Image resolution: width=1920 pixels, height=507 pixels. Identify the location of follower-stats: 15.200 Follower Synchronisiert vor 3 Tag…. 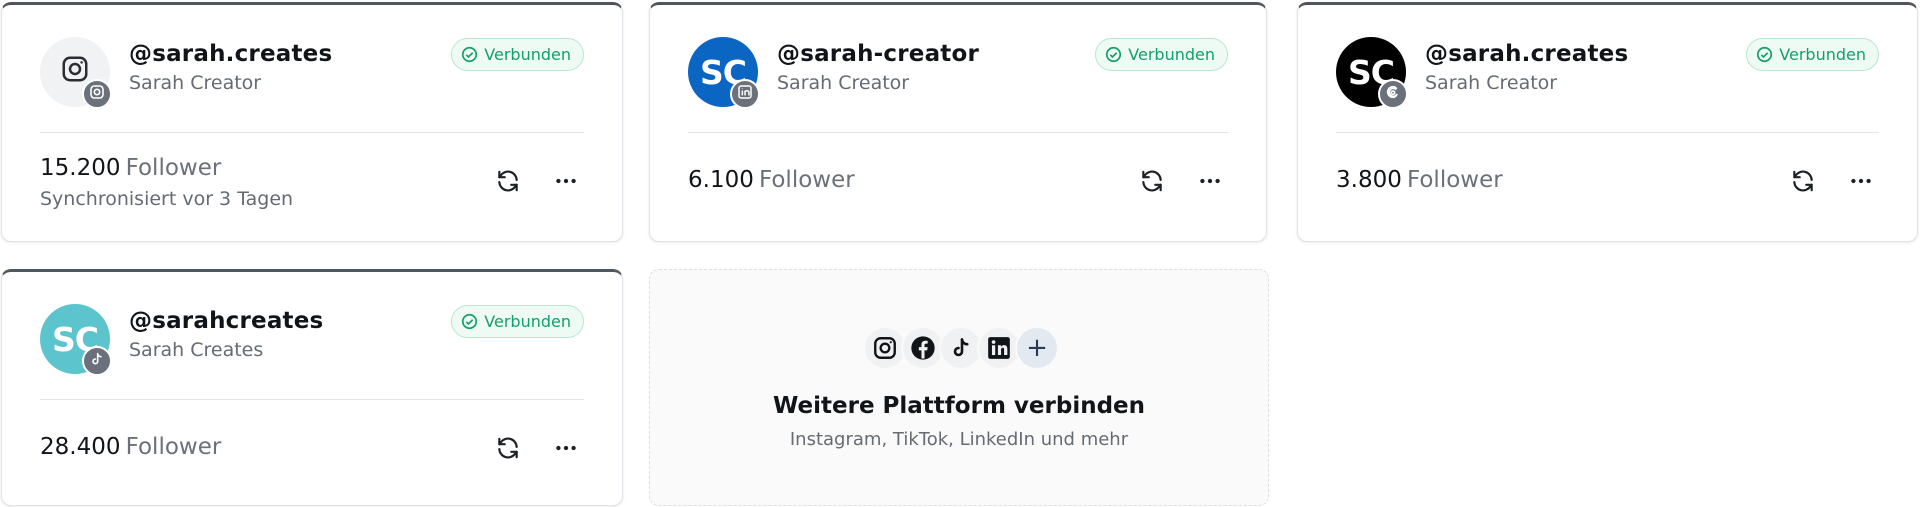
(166, 182).